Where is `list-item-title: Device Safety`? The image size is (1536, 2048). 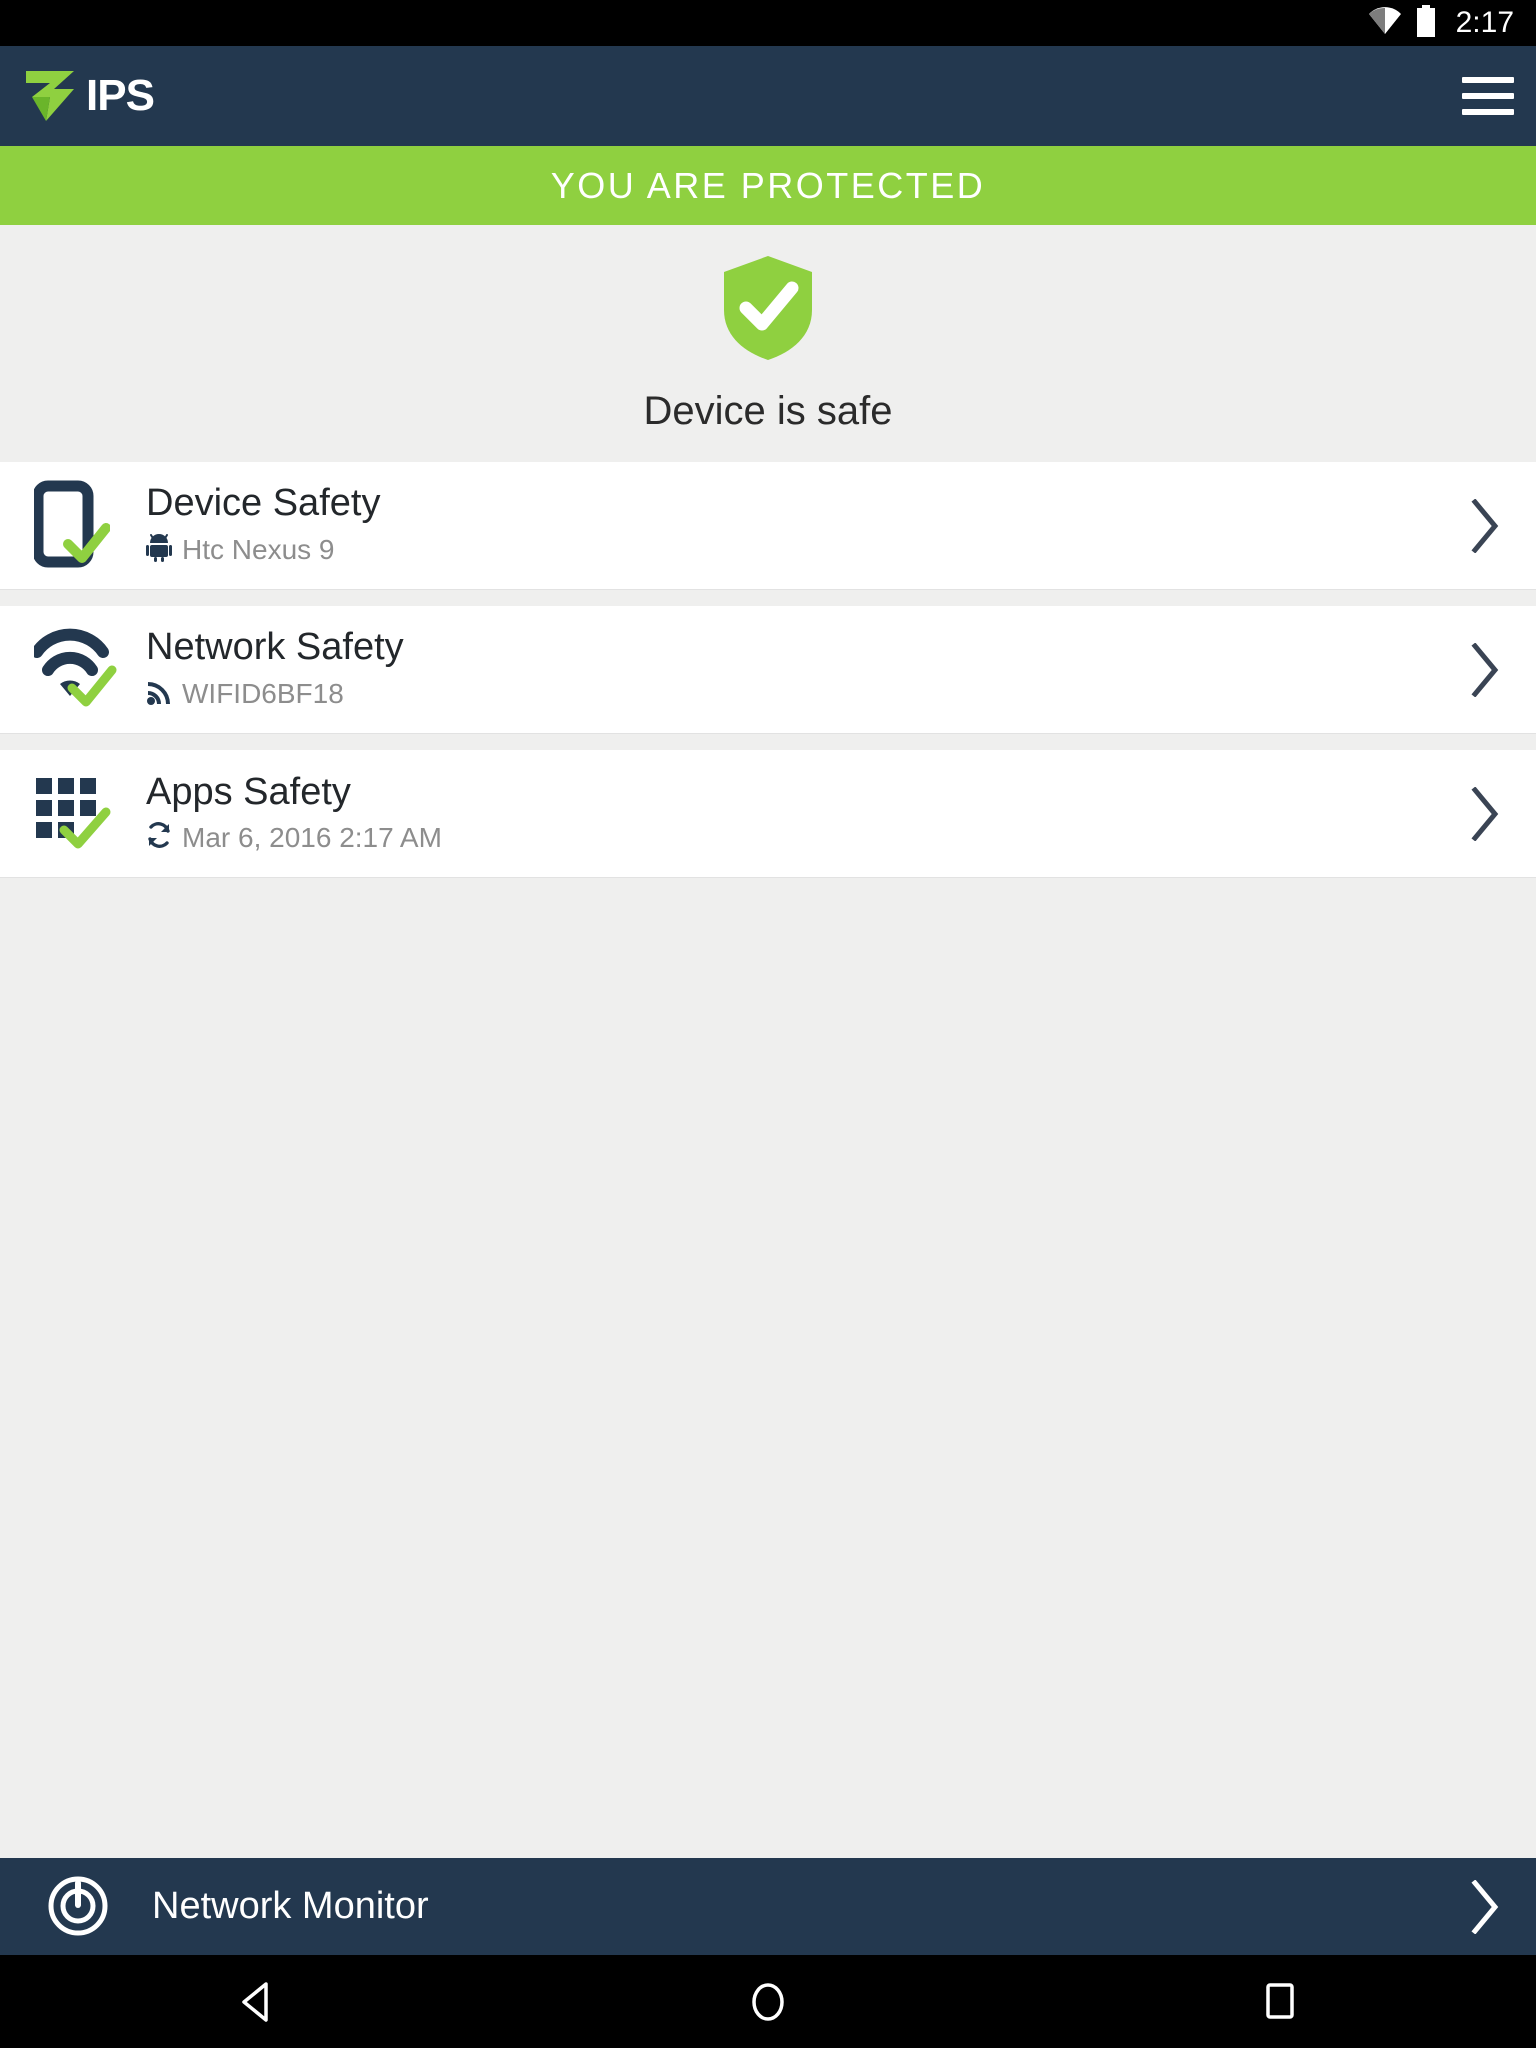 list-item-title: Device Safety is located at coordinates (263, 503).